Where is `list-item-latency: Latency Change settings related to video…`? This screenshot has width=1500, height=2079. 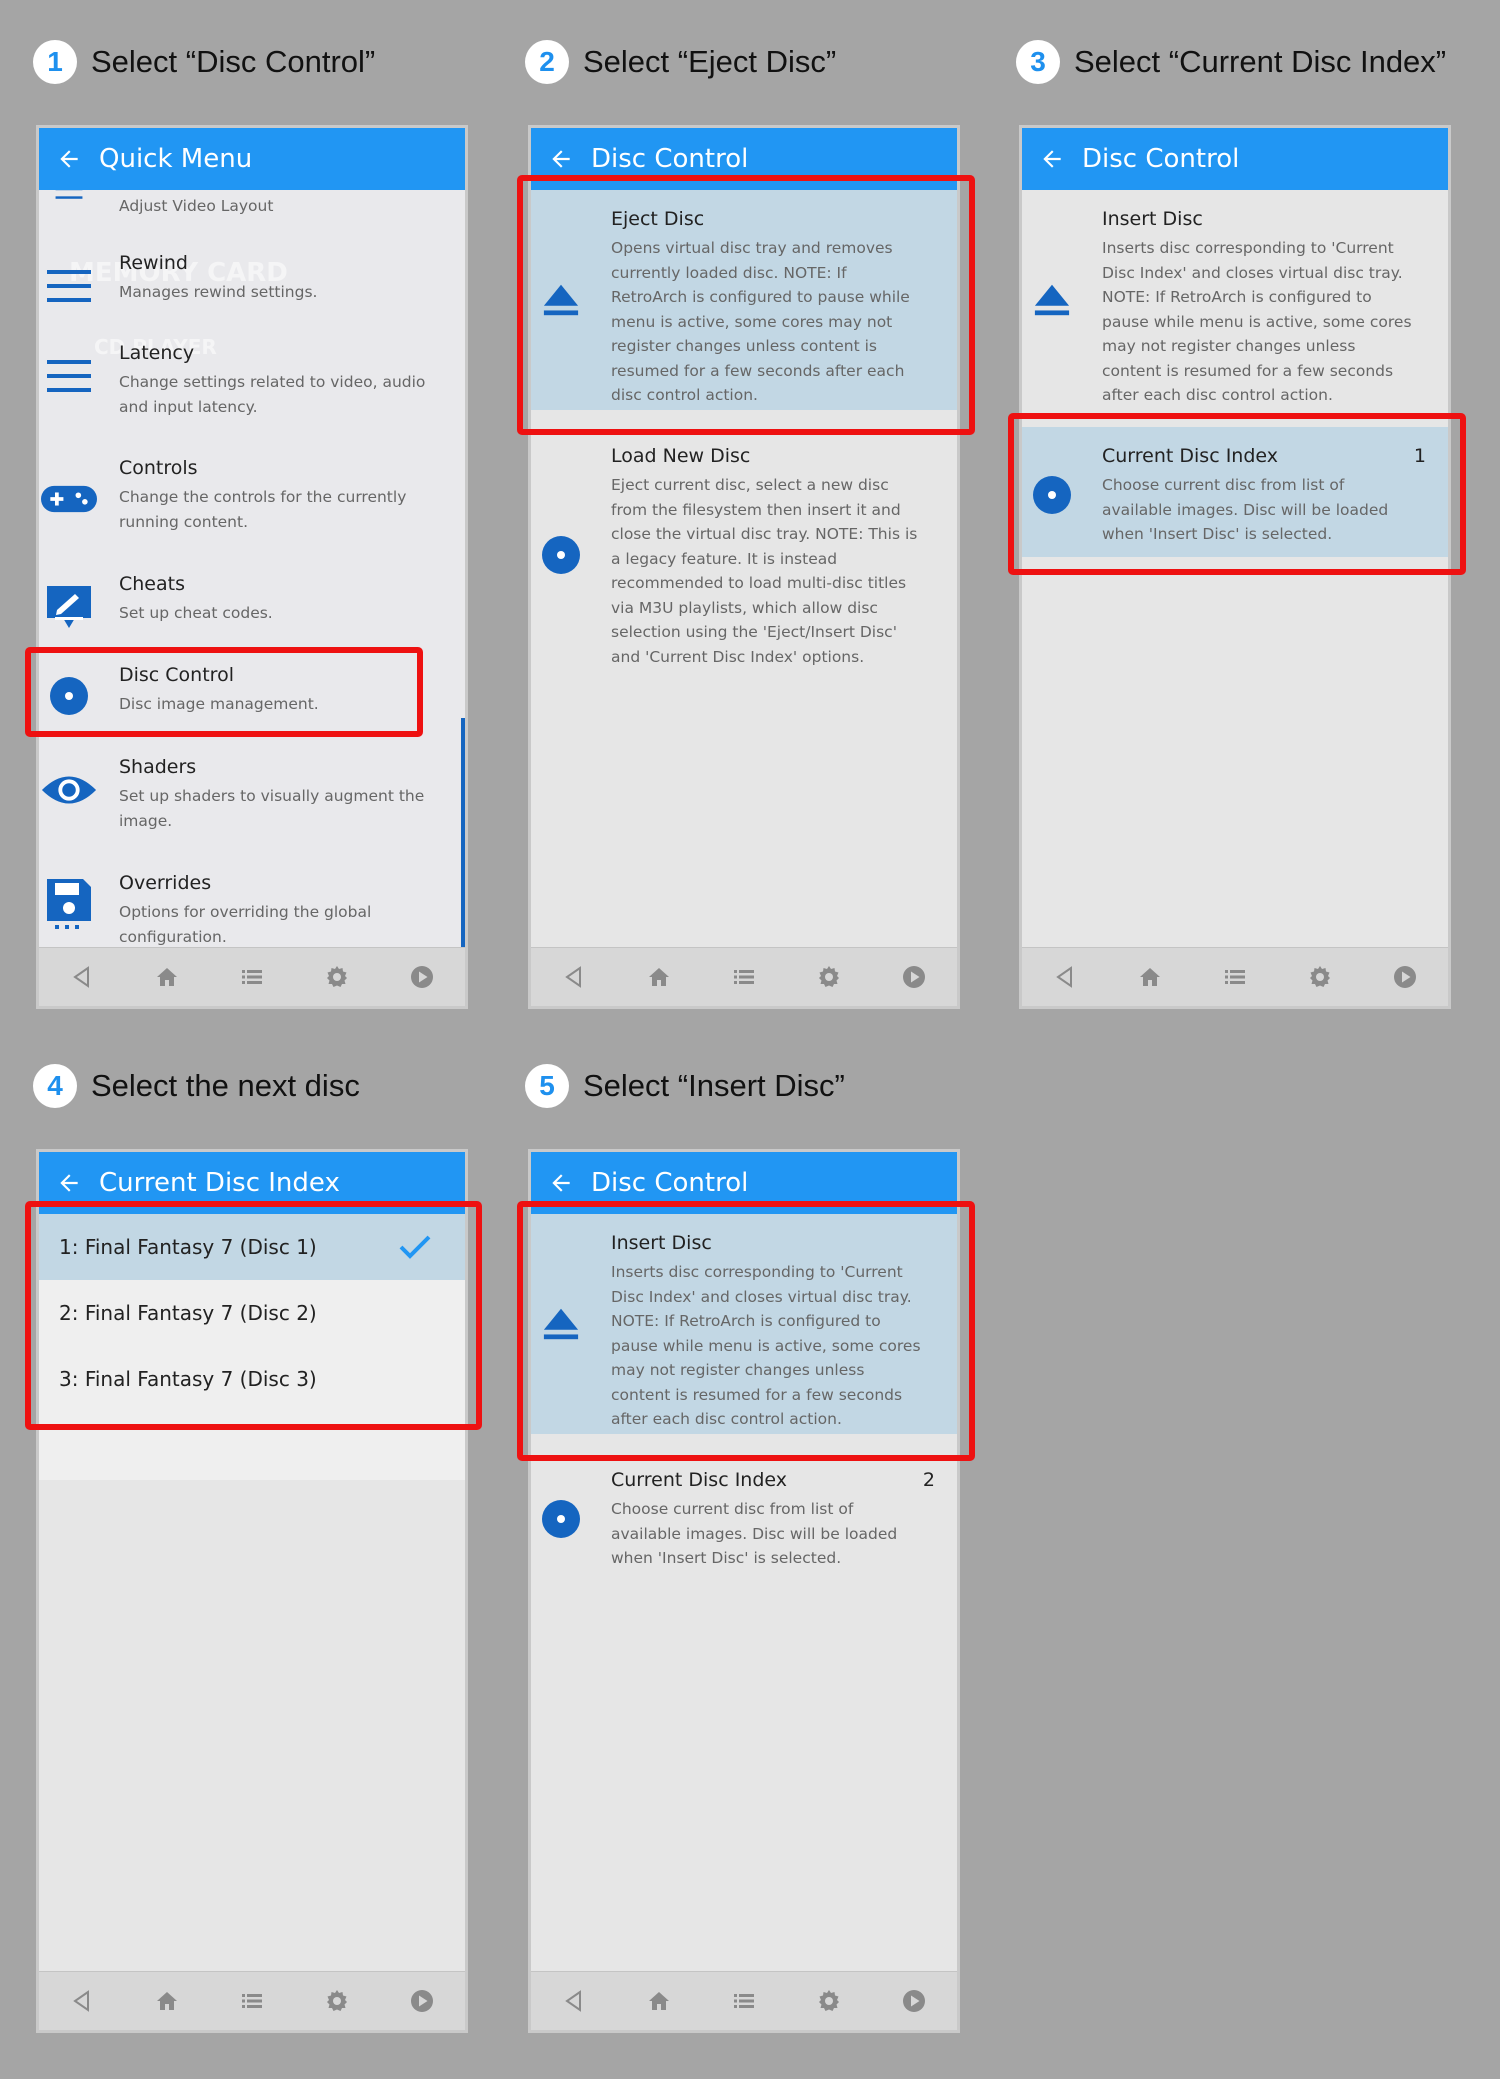
list-item-latency: Latency Change settings related to video… is located at coordinates (252, 385).